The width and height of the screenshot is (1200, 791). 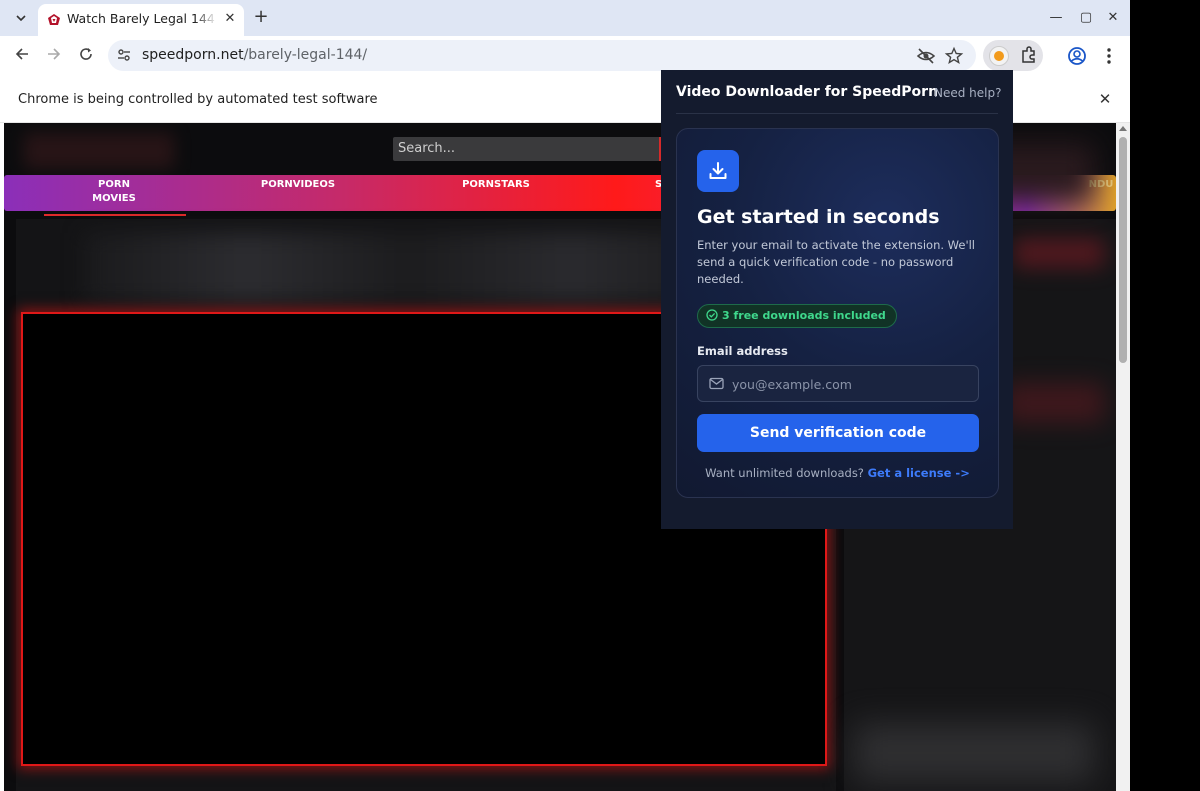 What do you see at coordinates (712, 315) in the screenshot?
I see `check-circle-icon` at bounding box center [712, 315].